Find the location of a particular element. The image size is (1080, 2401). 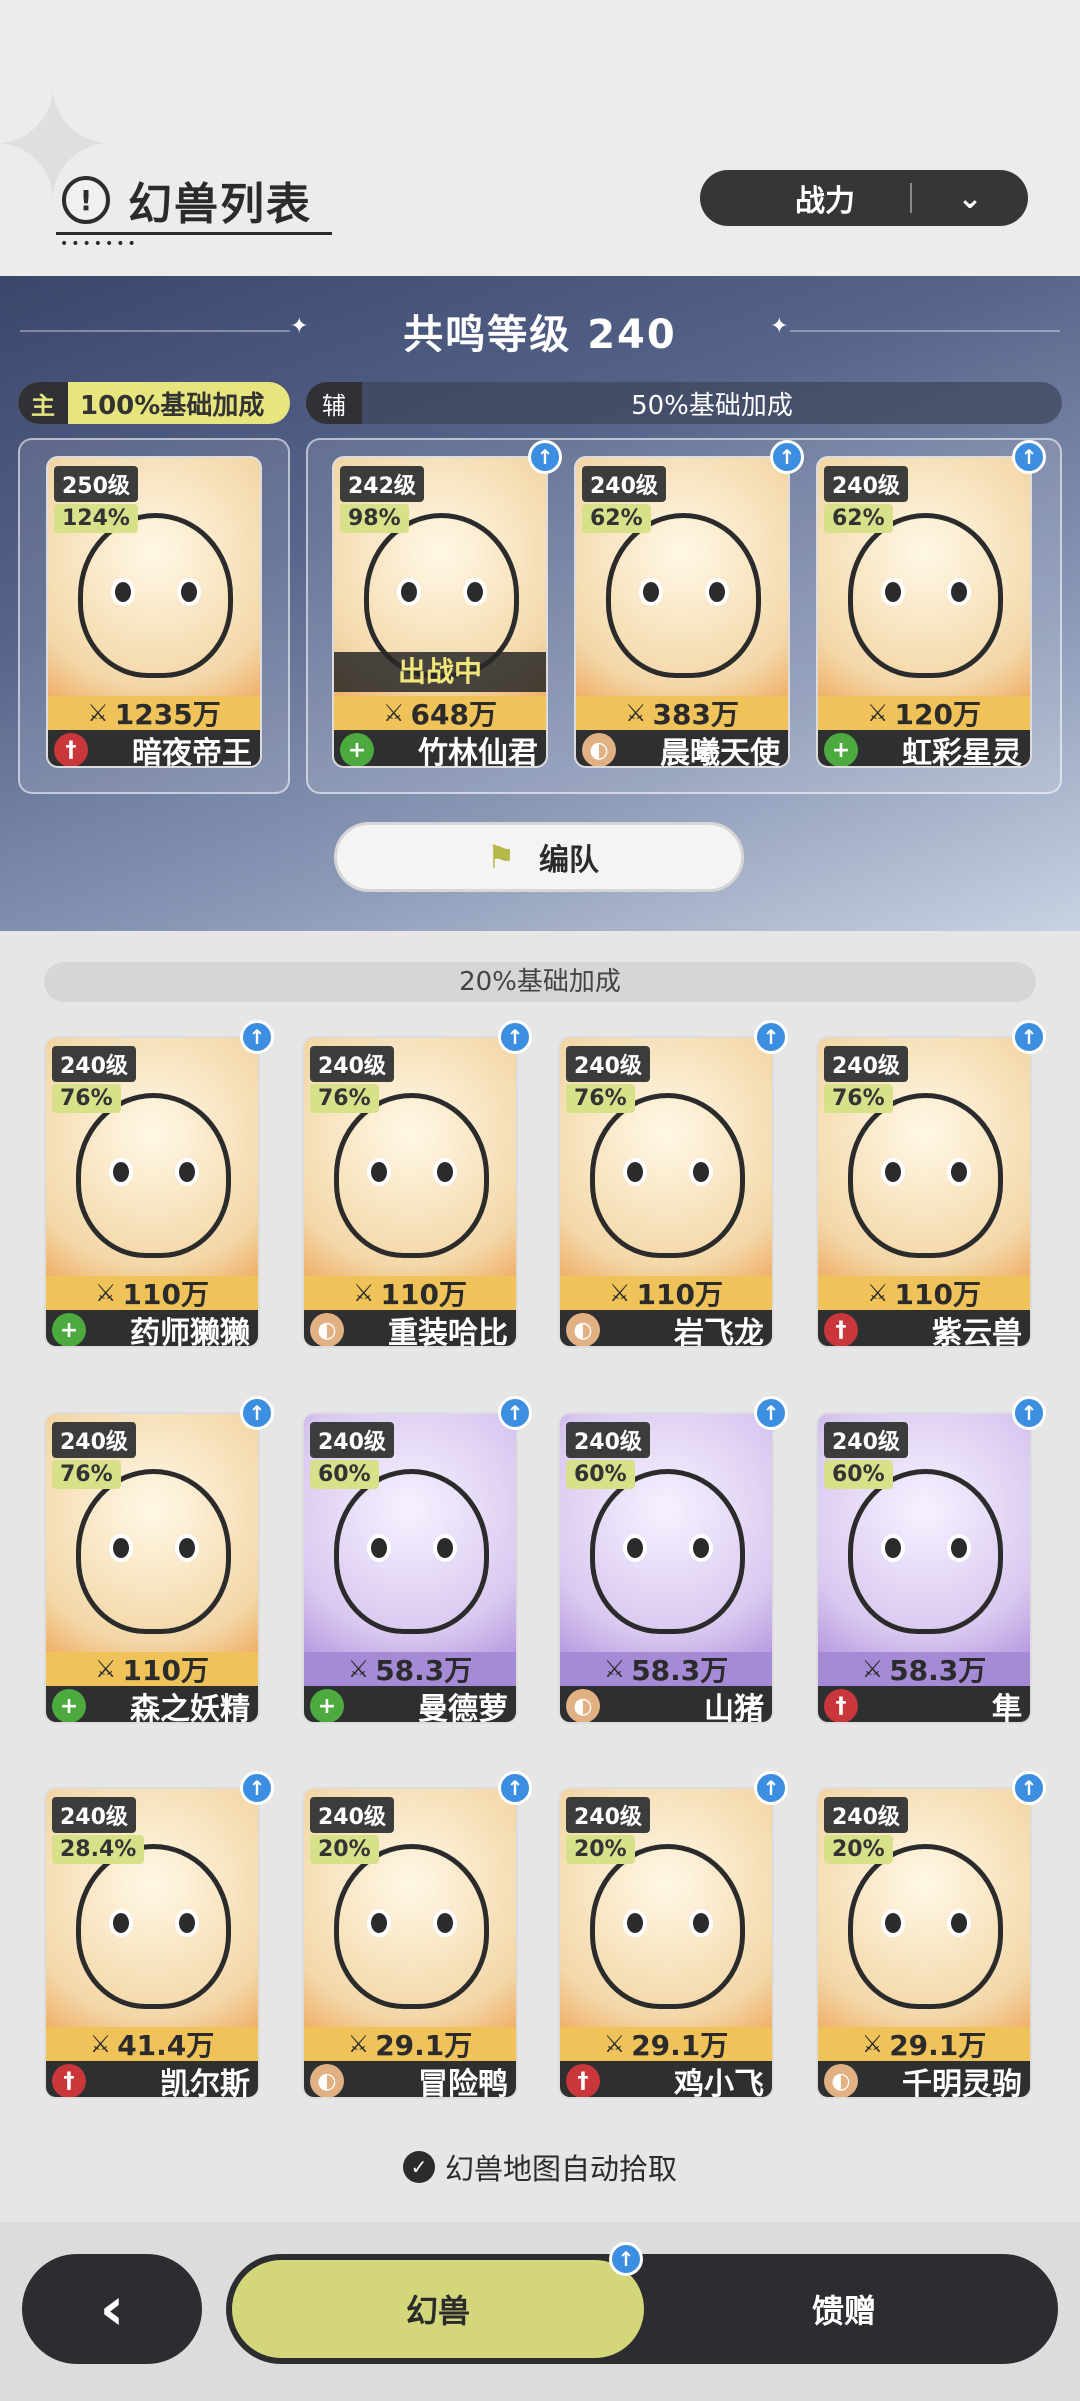

team-card: 240级 62% ⚔ 120万 + 虹彩星灵 is located at coordinates (924, 612).